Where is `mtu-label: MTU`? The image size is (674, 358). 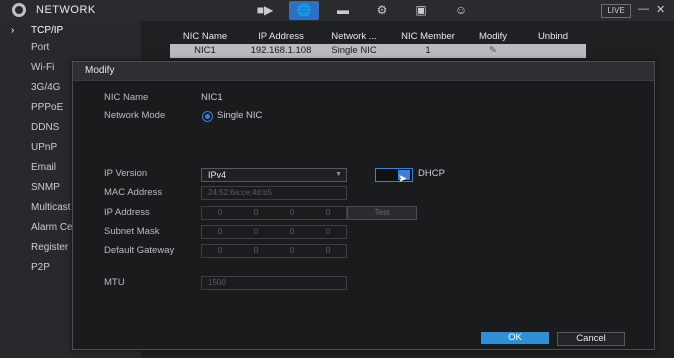 mtu-label: MTU is located at coordinates (114, 282).